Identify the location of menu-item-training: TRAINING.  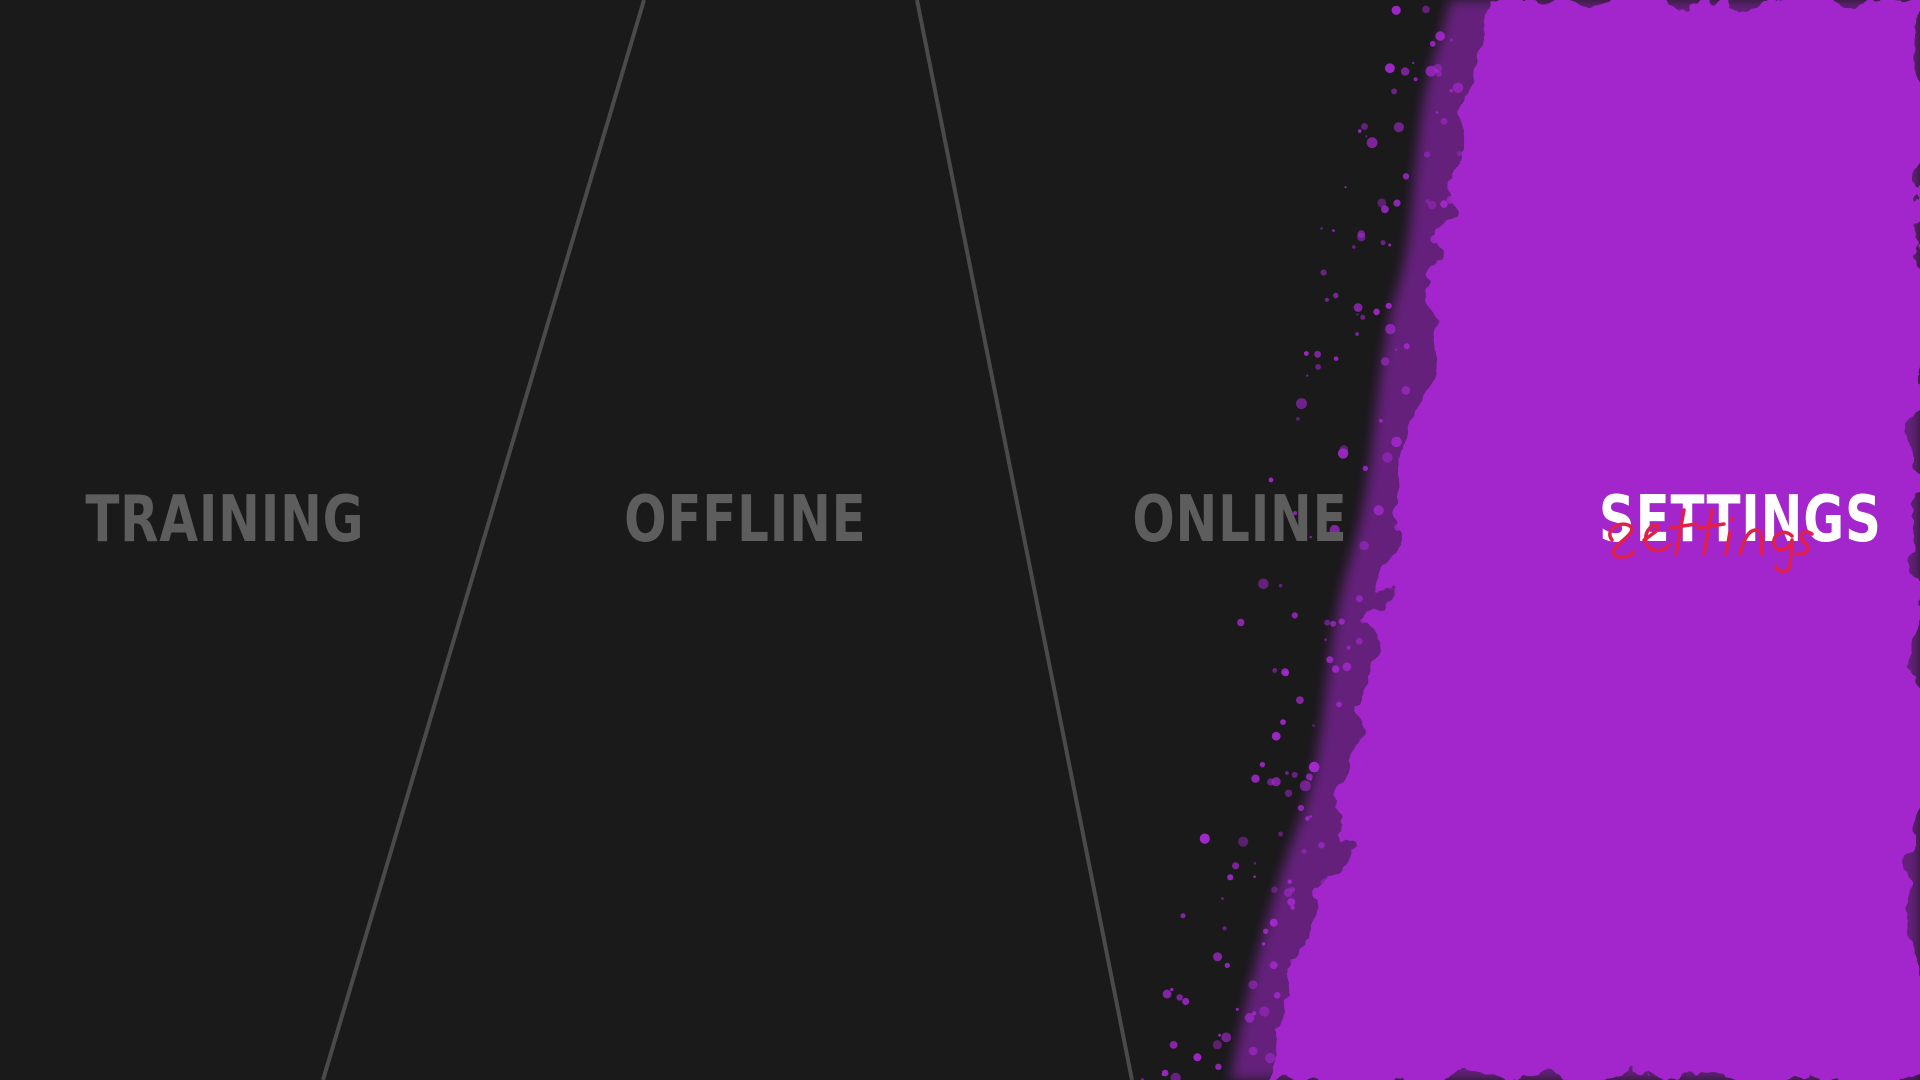
(225, 520).